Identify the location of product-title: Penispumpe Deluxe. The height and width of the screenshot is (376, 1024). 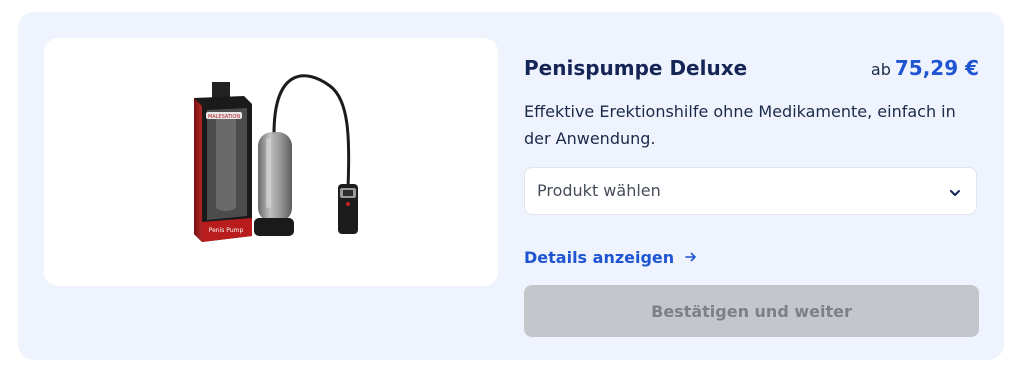
(636, 68).